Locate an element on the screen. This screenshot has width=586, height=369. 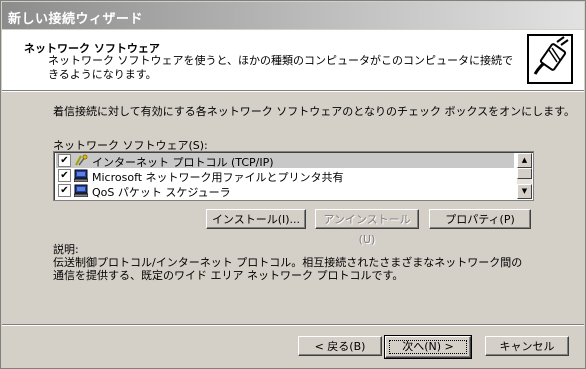
list-item: ✔ インターネット プロトコル (TCP/IP) is located at coordinates (285, 161).